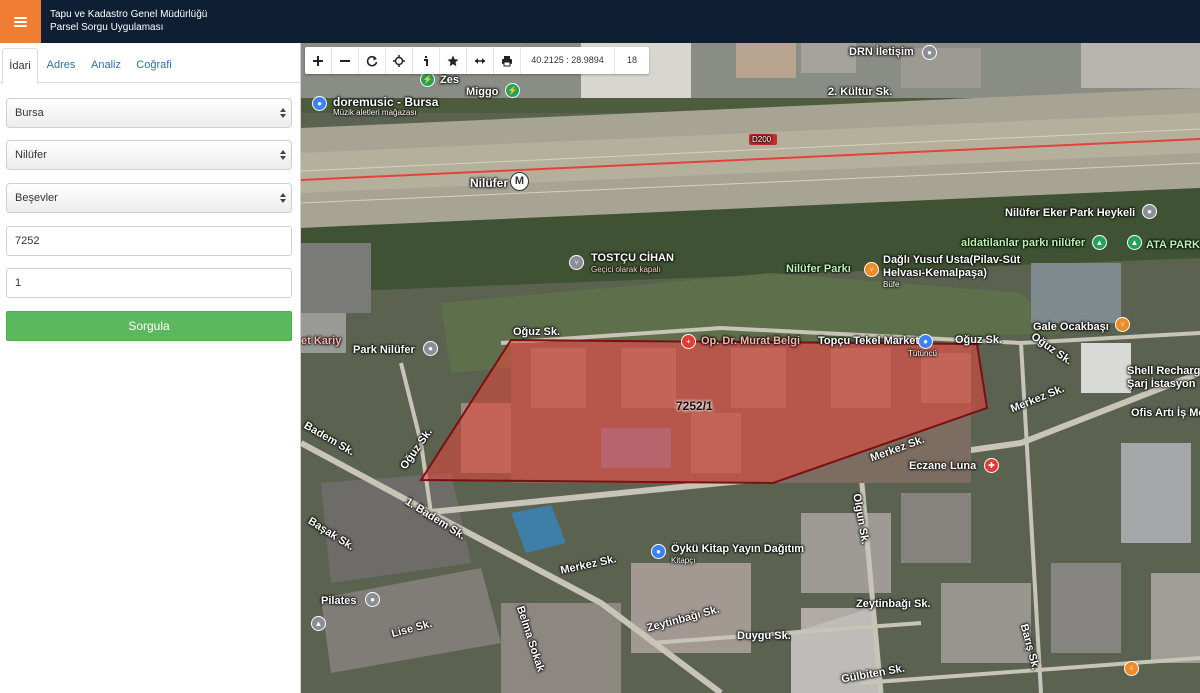  Describe the element at coordinates (738, 549) in the screenshot. I see `map-label-oyku: Öykü Kitap Yayın Dağıtım` at that location.